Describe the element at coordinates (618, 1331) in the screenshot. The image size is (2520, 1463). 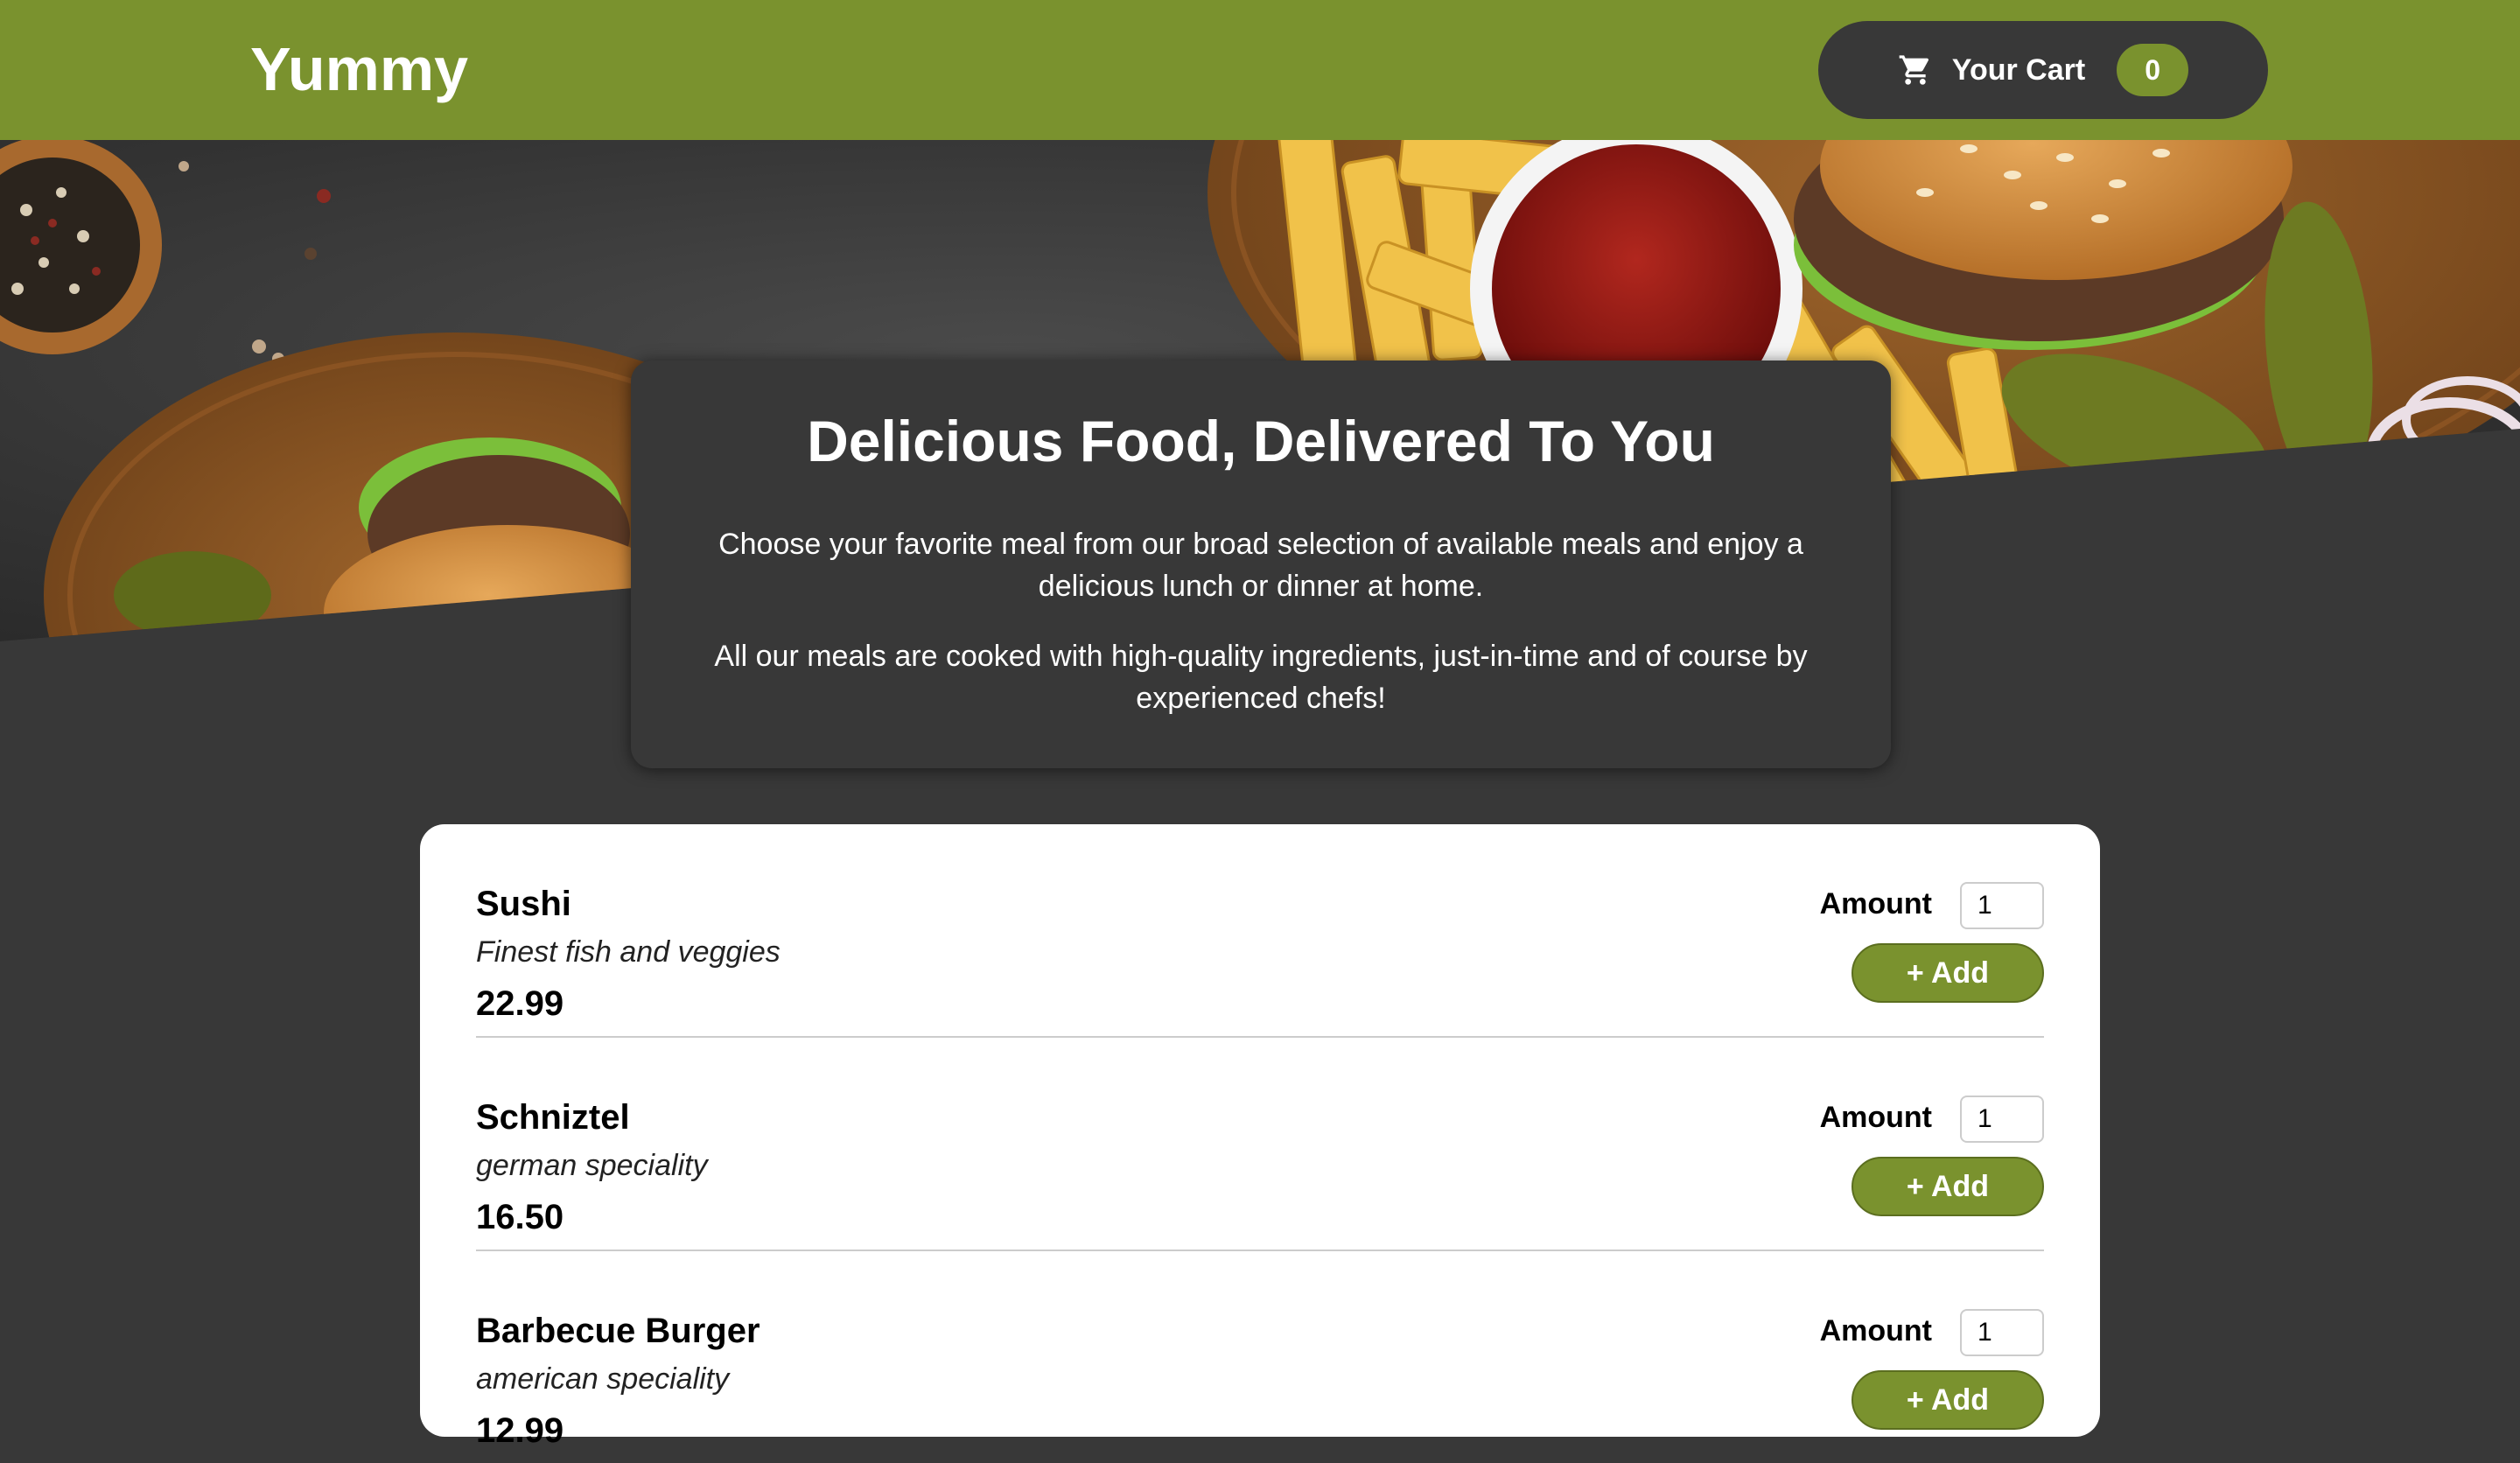
I see `meal-name: Barbecue Burger` at that location.